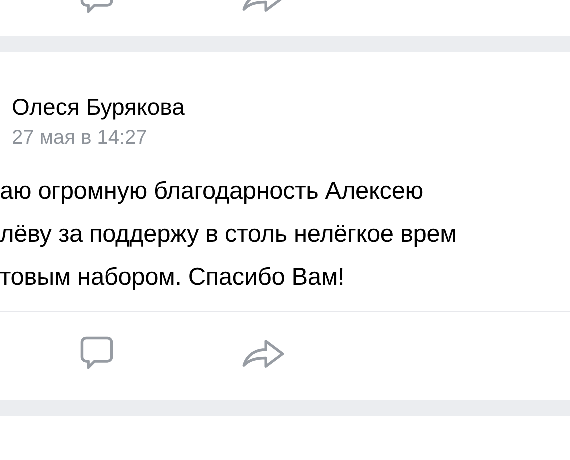  What do you see at coordinates (97, 353) in the screenshot?
I see `comment-icon` at bounding box center [97, 353].